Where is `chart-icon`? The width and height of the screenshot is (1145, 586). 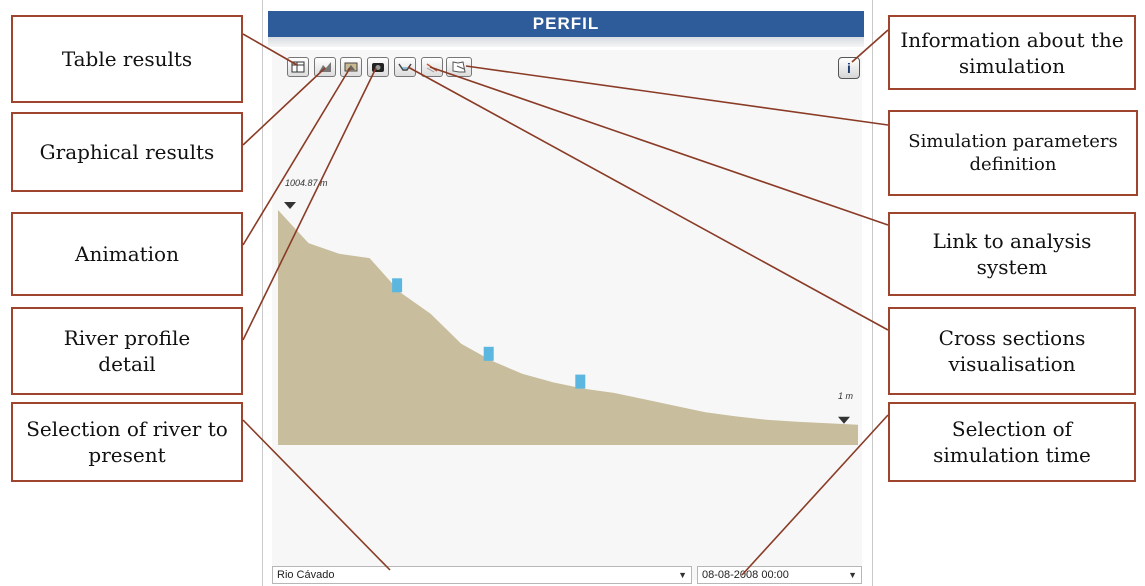 chart-icon is located at coordinates (325, 67).